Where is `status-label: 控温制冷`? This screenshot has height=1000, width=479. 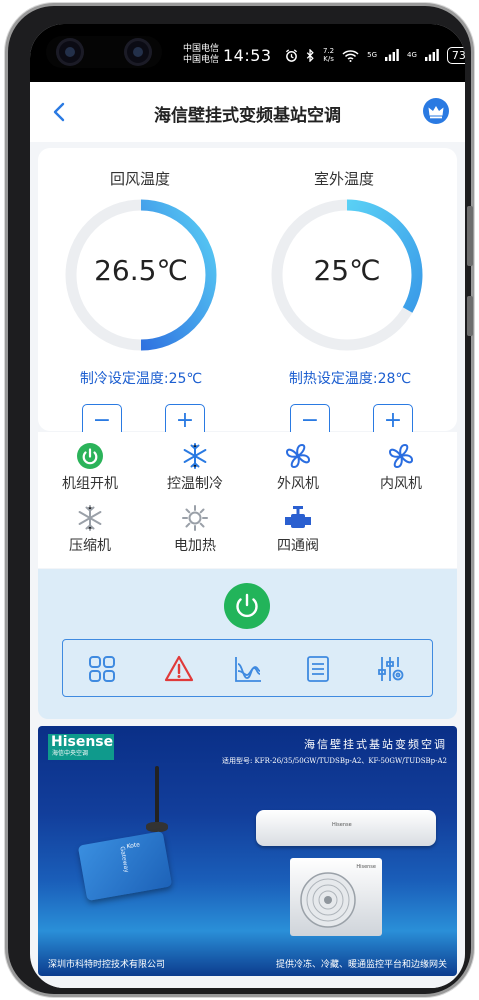 status-label: 控温制冷 is located at coordinates (195, 484).